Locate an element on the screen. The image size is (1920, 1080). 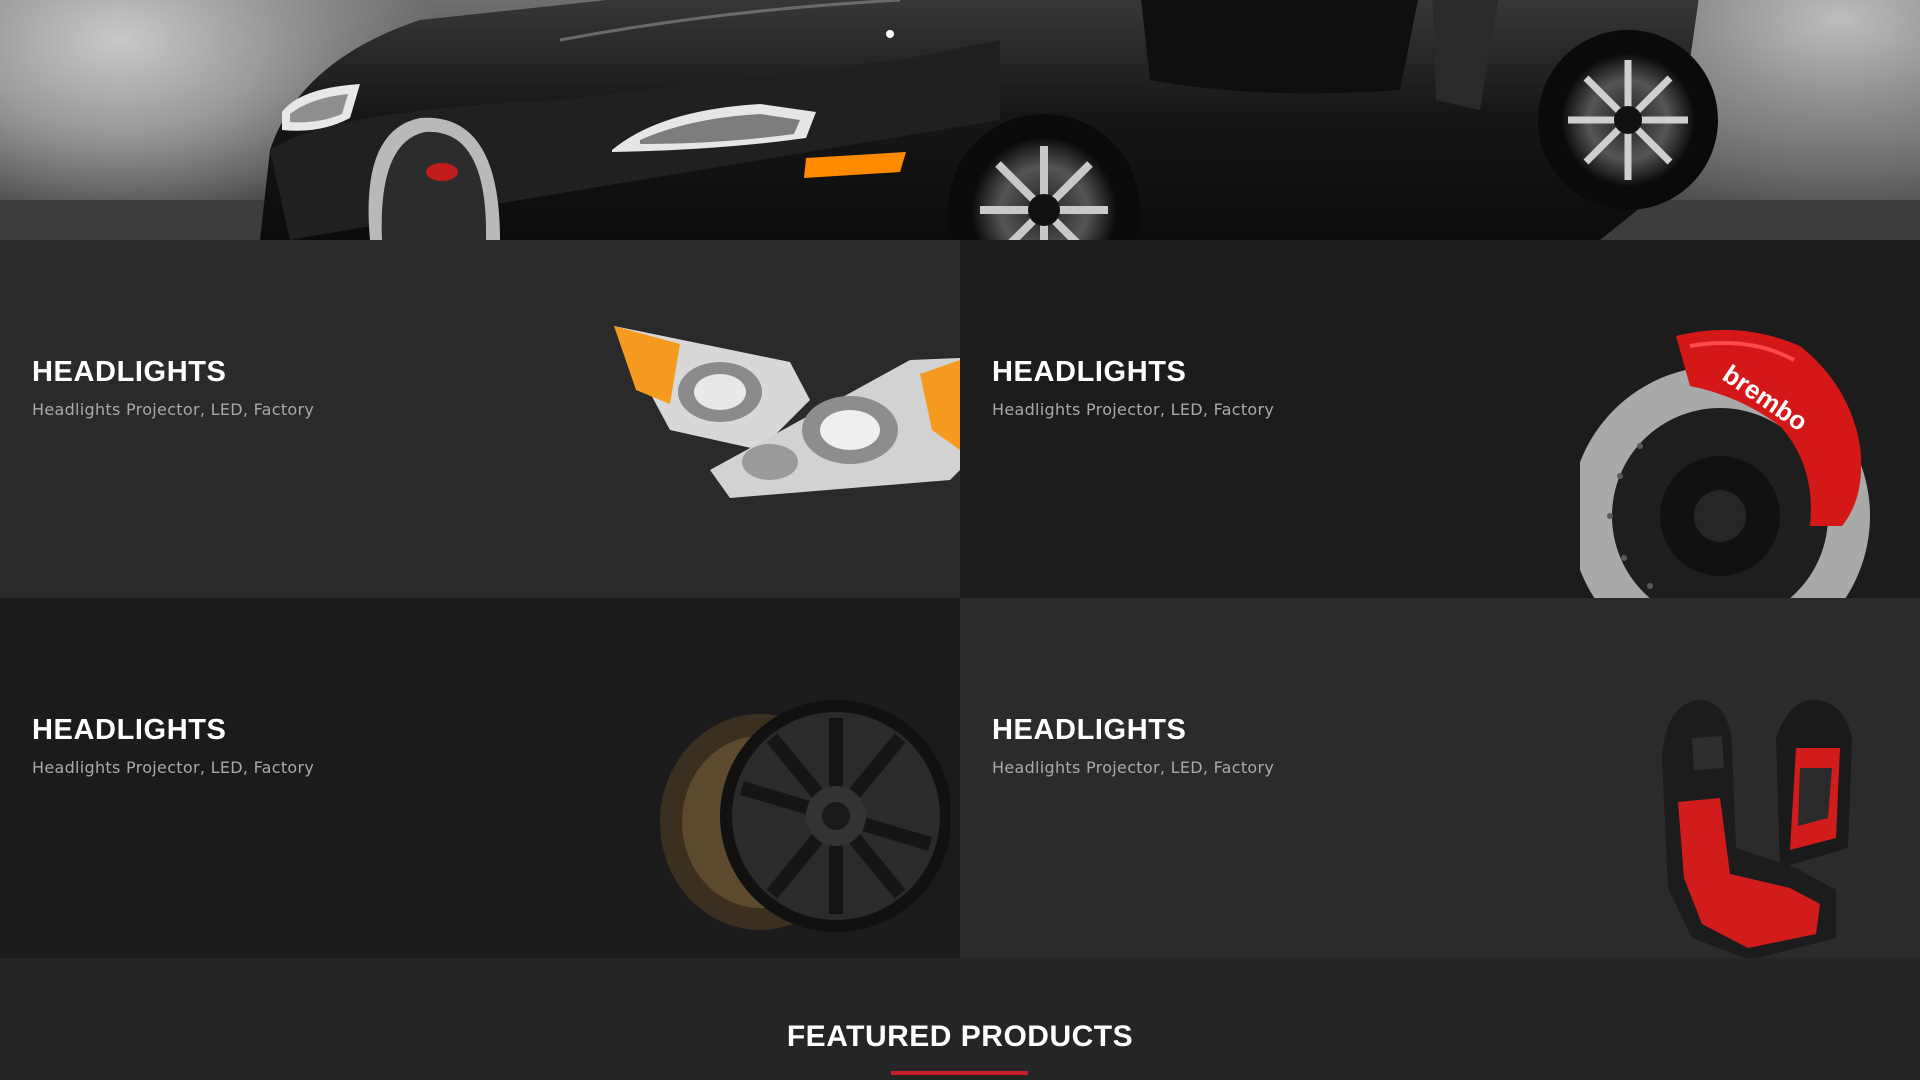
featured-products-title: FEATURED PRODUCTS is located at coordinates (960, 1036).